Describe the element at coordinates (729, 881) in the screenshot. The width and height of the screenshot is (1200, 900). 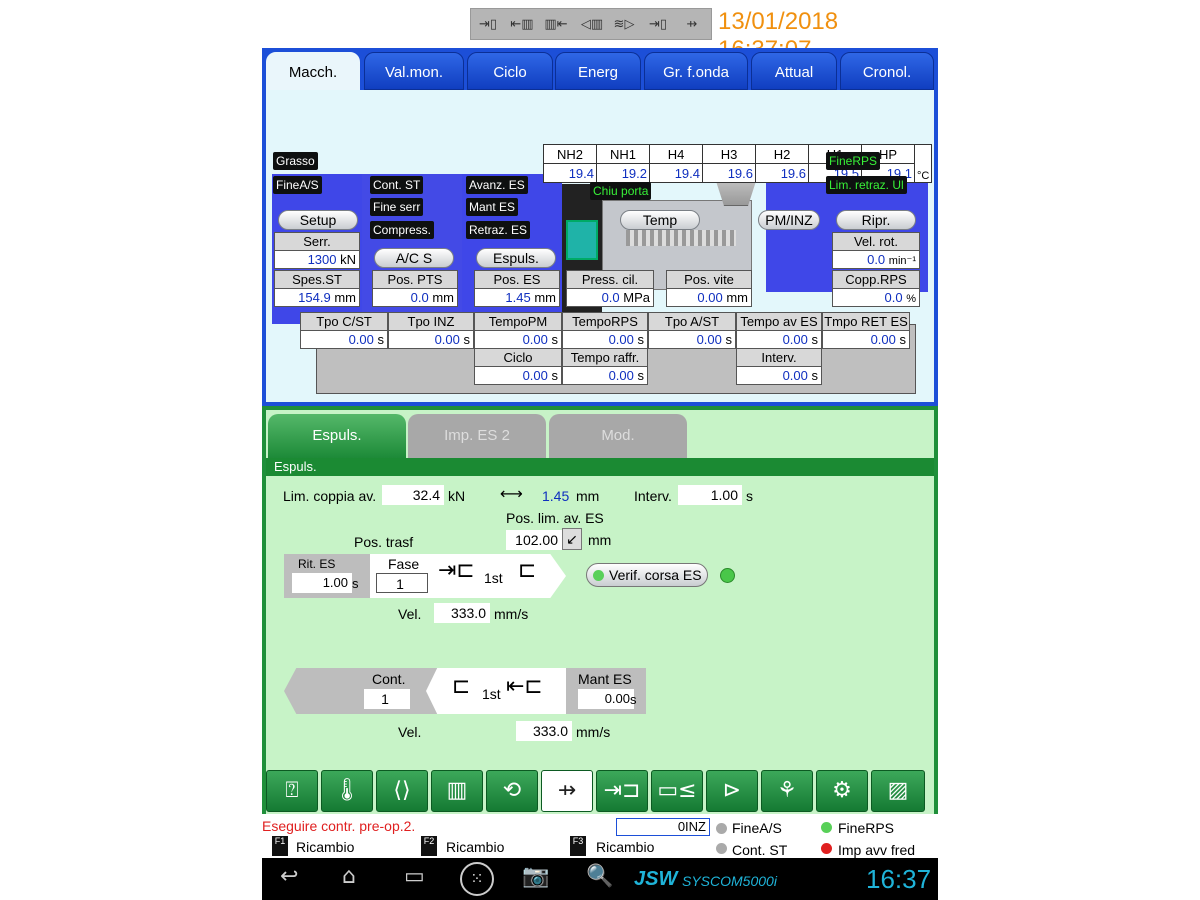
I see `brand-sub: SYSCOM5000i` at that location.